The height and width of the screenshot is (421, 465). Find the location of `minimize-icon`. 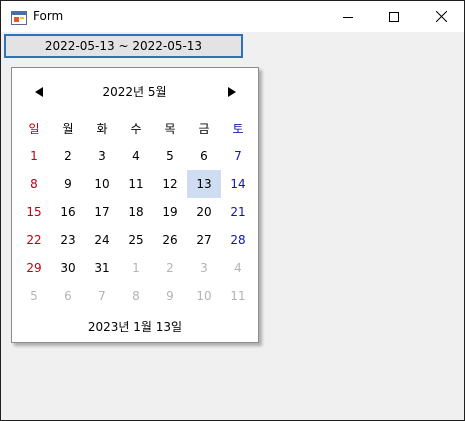

minimize-icon is located at coordinates (348, 17).